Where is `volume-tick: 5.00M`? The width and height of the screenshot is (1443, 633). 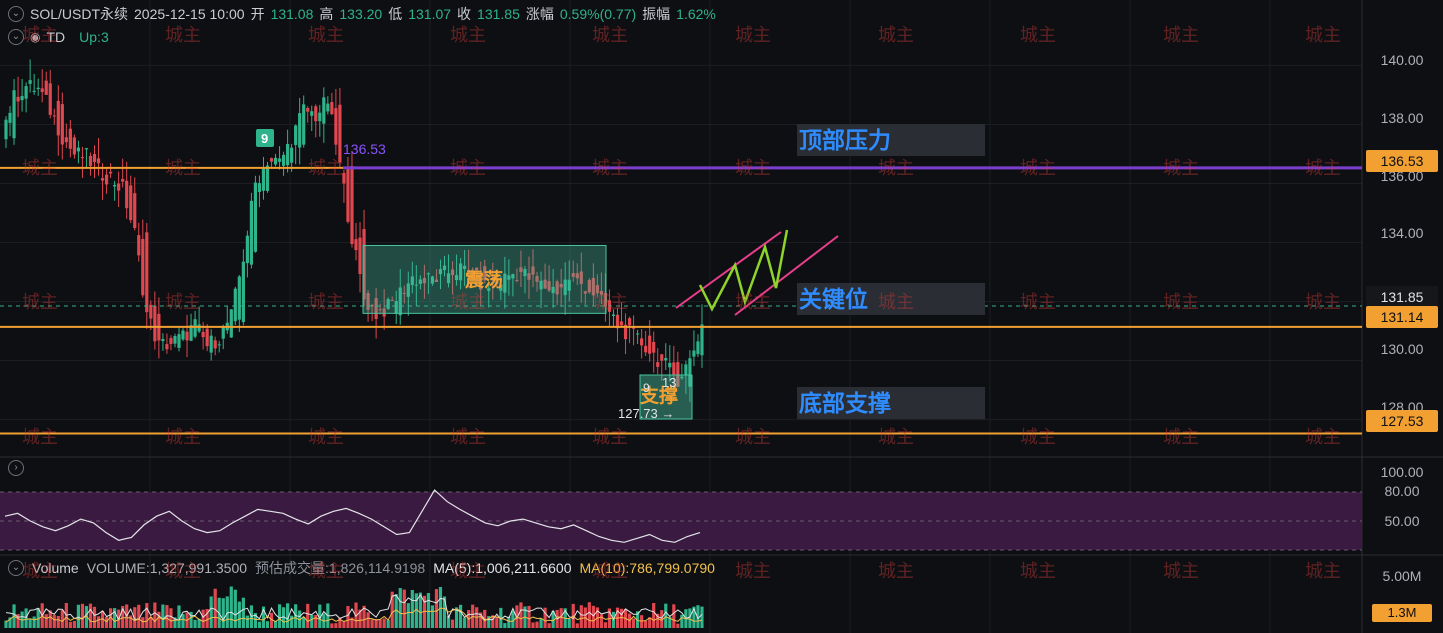
volume-tick: 5.00M is located at coordinates (1402, 576).